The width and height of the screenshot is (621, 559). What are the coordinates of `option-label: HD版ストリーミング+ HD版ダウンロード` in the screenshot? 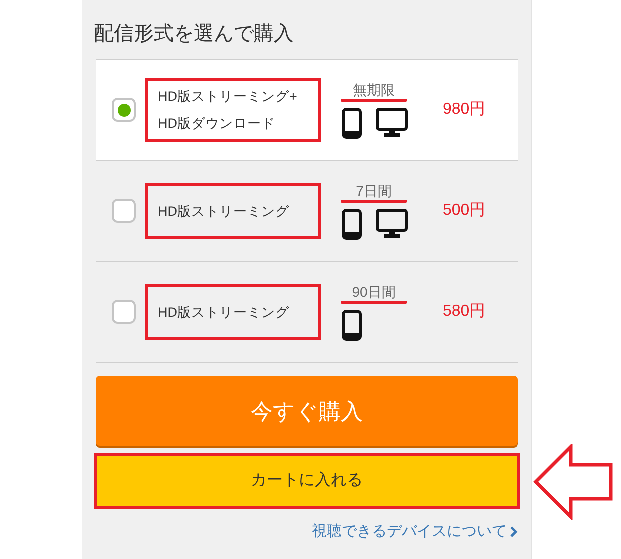 It's located at (233, 110).